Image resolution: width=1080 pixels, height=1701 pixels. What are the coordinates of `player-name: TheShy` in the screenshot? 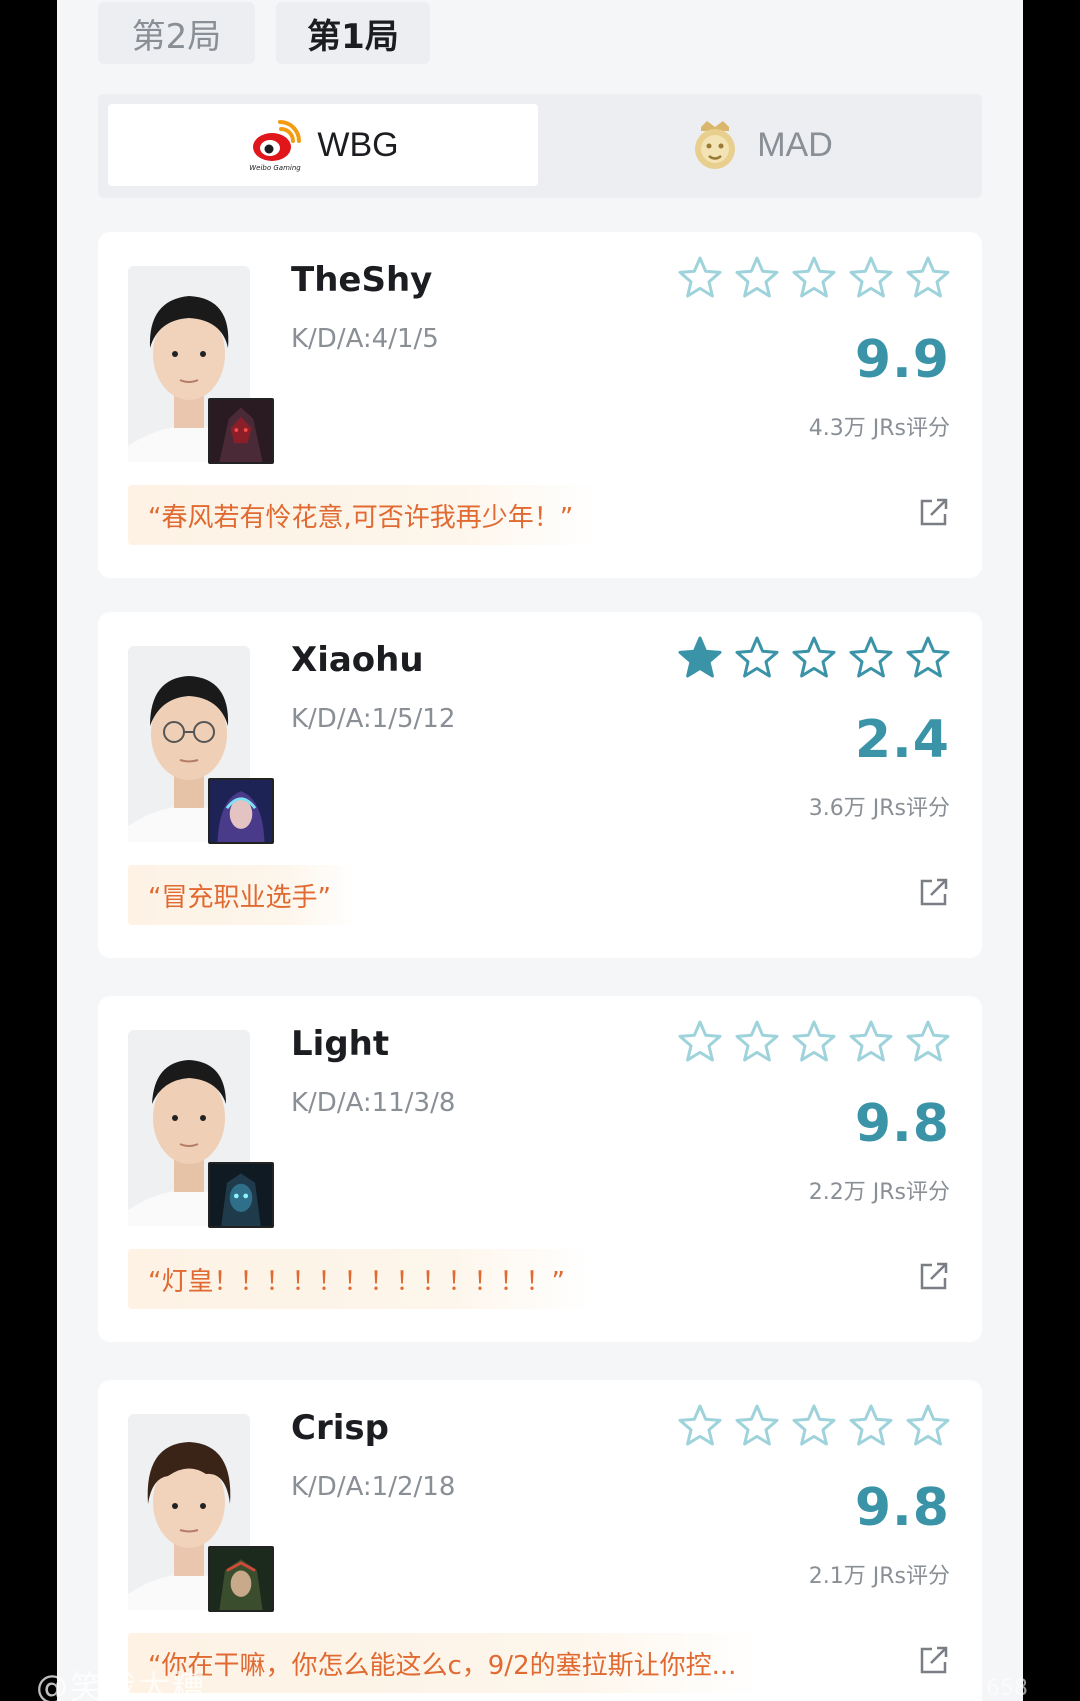 It's located at (362, 280).